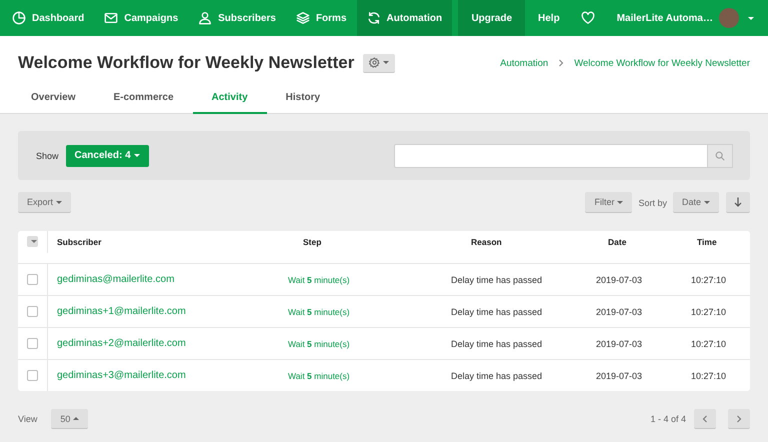  I want to click on breadcrumb-link: Welcome Workflow for Weekly Newsletter, so click(662, 63).